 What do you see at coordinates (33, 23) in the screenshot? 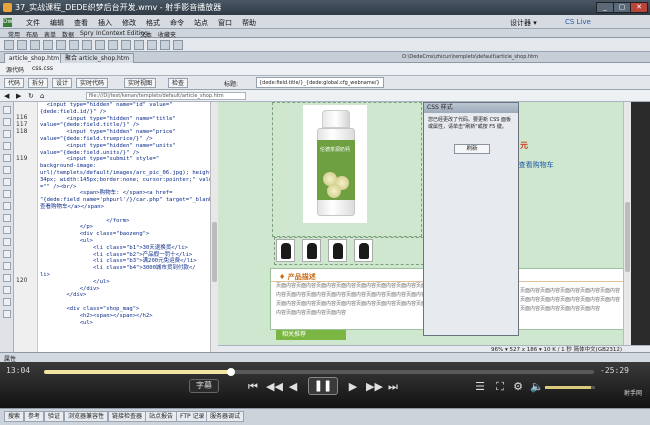
I see `menu-file: 文件` at bounding box center [33, 23].